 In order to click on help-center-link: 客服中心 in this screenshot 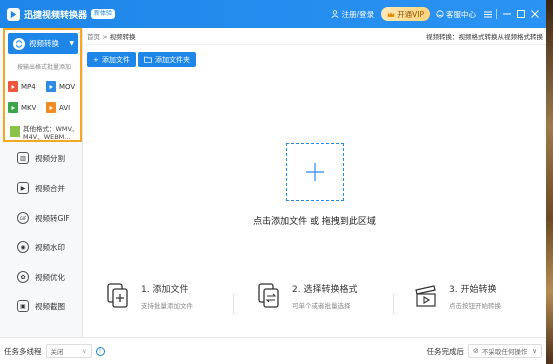, I will do `click(456, 14)`.